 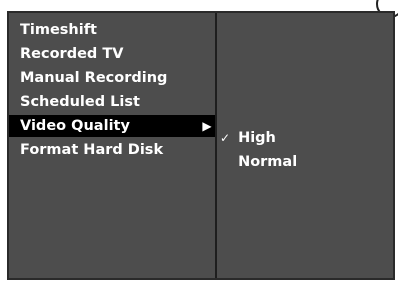 I want to click on menu-item-label: Video Quality, so click(x=75, y=126).